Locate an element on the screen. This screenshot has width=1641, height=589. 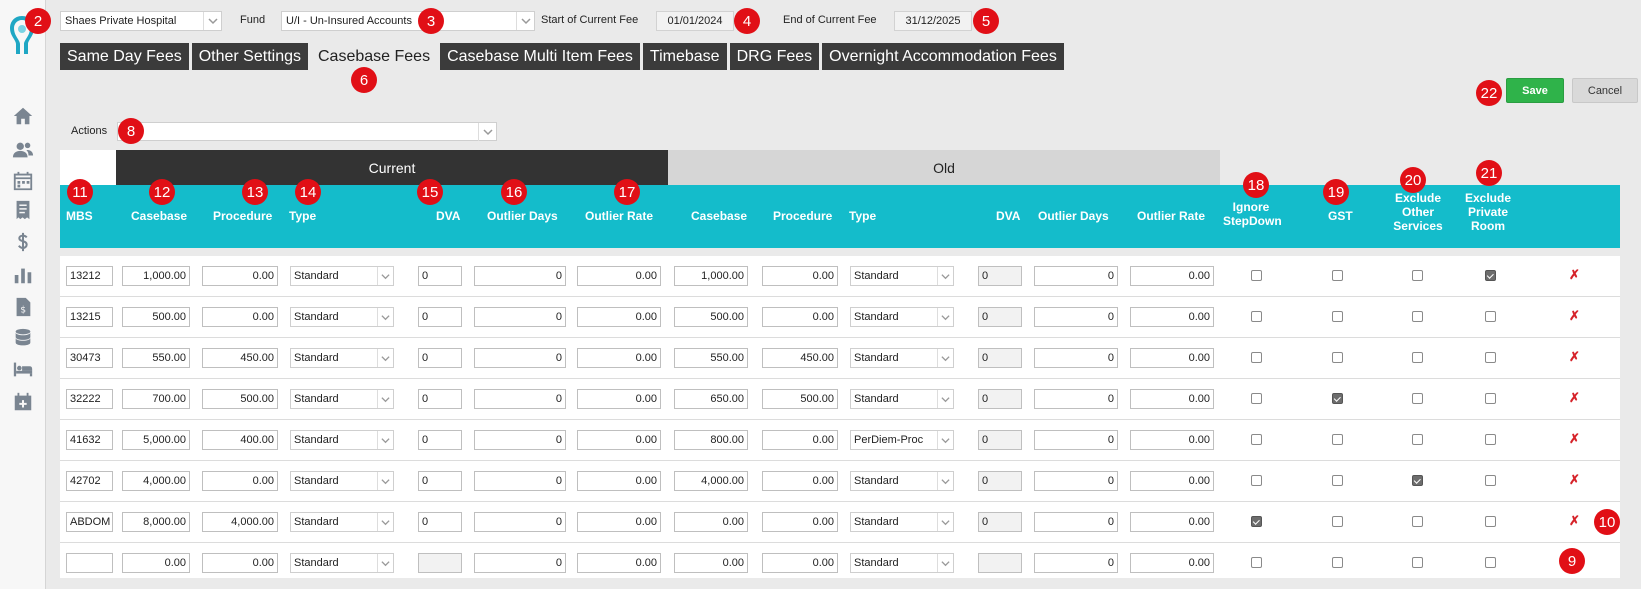
casebase-input: 5,000.00 is located at coordinates (156, 440).